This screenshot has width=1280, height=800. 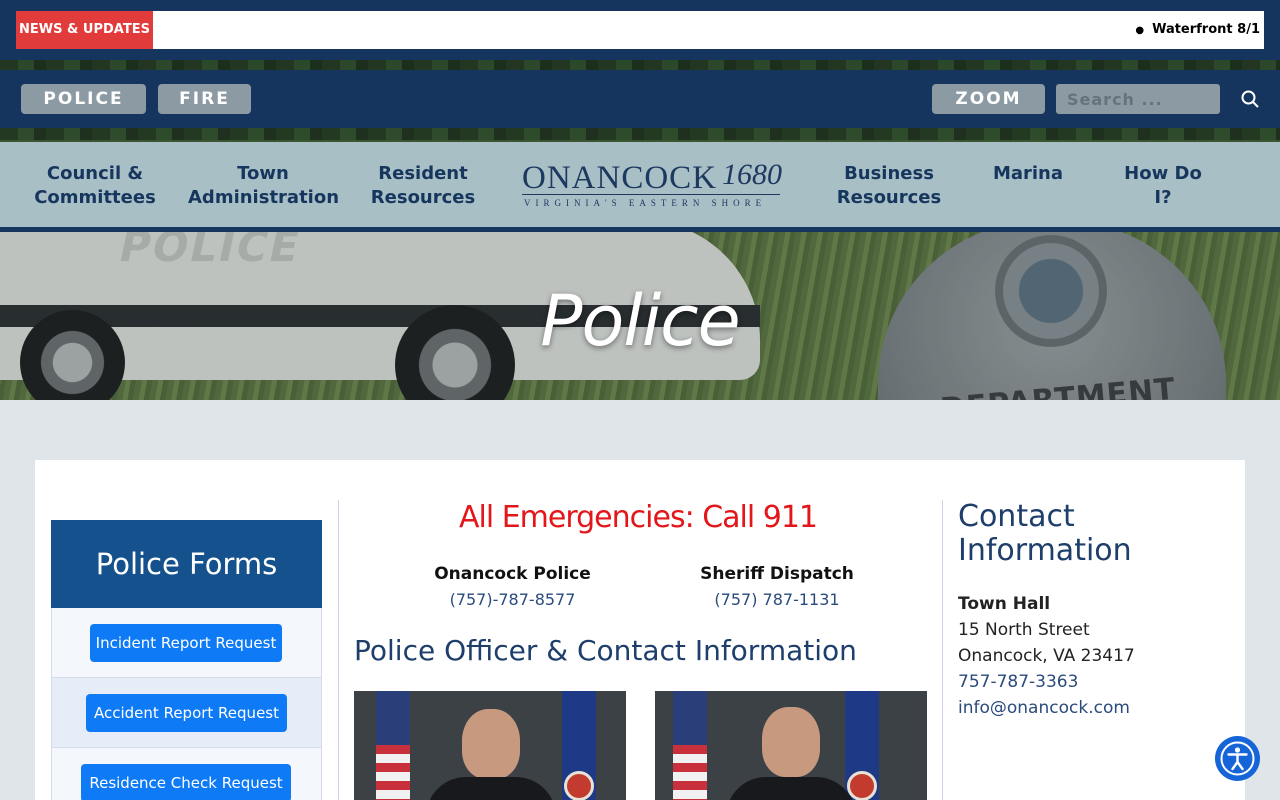 What do you see at coordinates (620, 178) in the screenshot?
I see `logo-name: ONANCOCK` at bounding box center [620, 178].